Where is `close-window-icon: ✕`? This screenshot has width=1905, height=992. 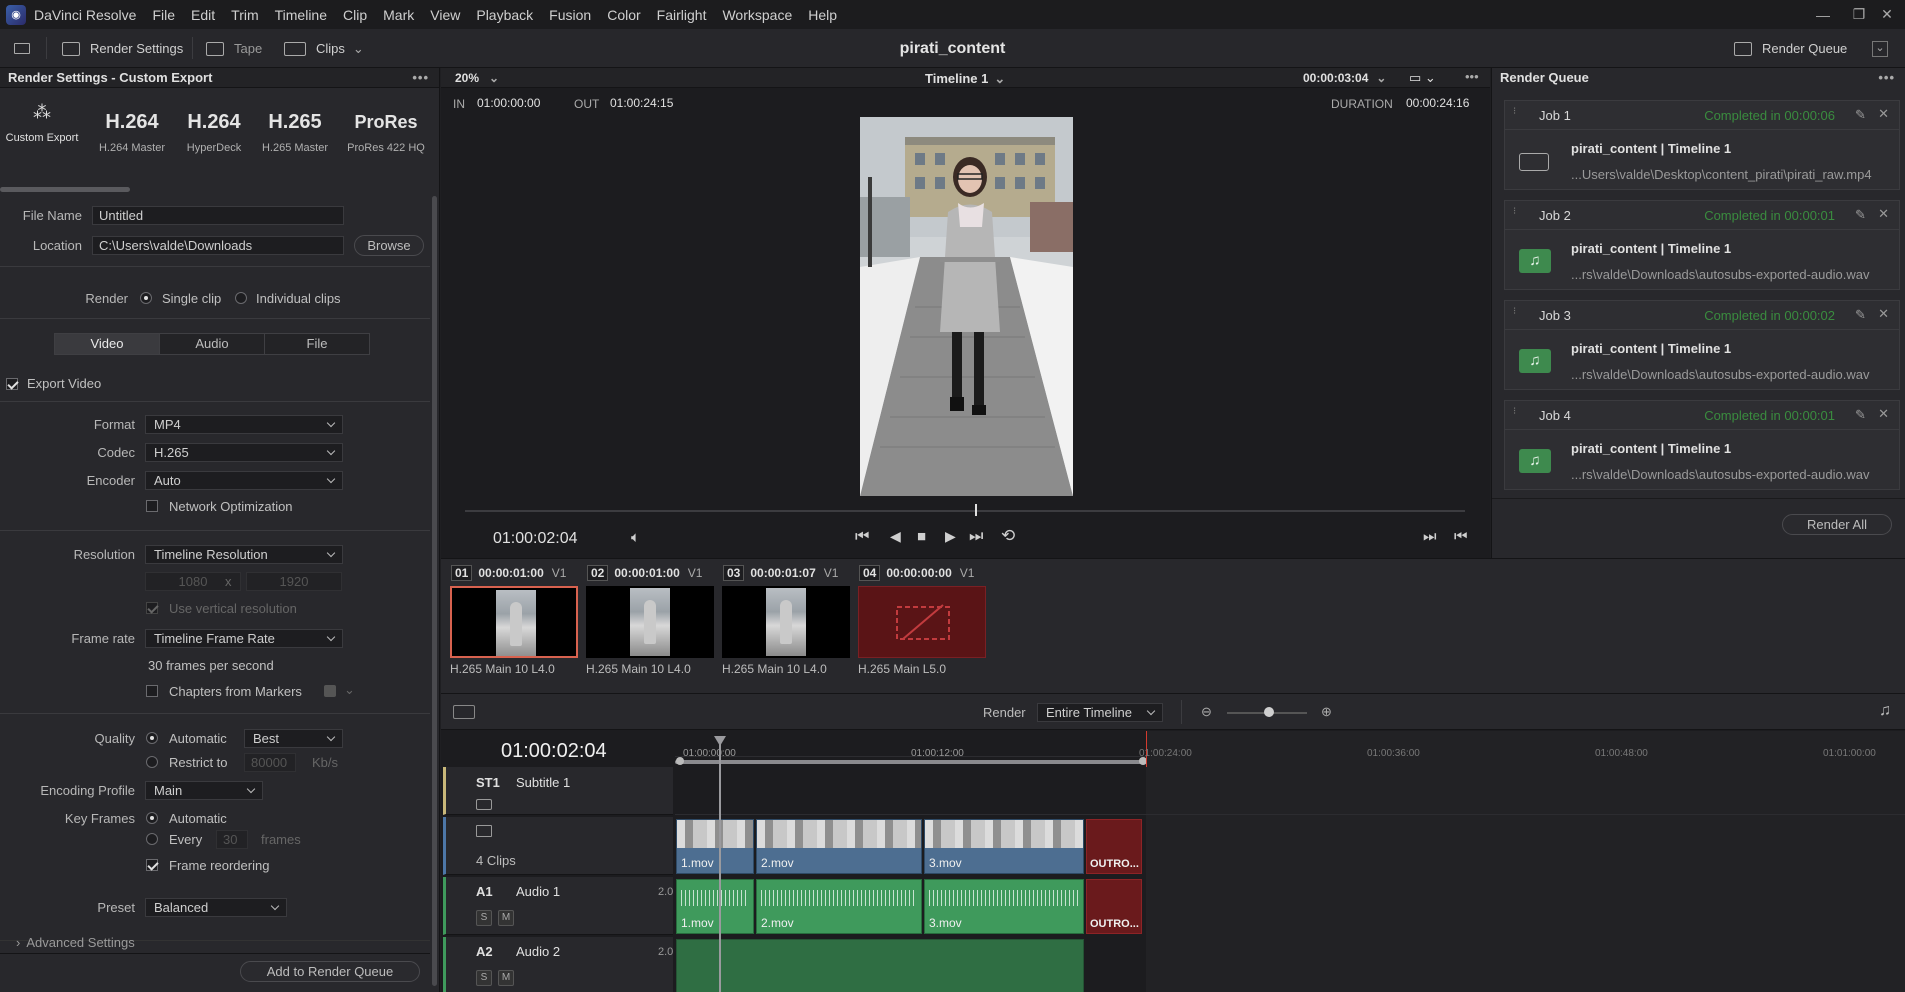
close-window-icon: ✕ is located at coordinates (1886, 14).